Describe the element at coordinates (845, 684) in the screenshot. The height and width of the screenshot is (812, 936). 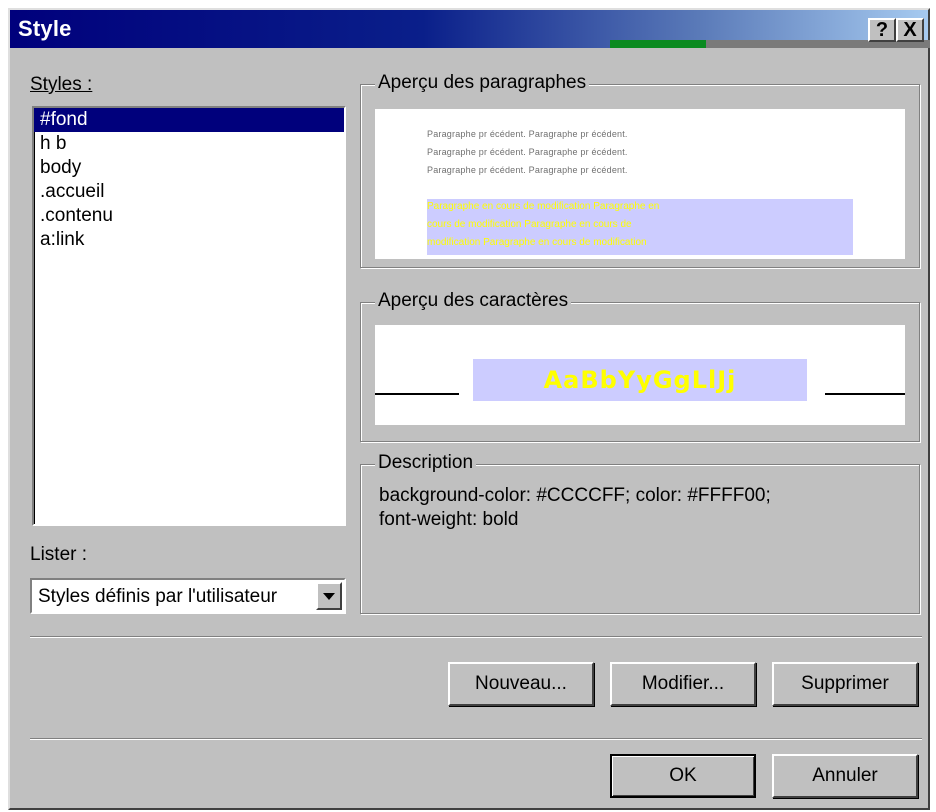
I see `delete-button: Supprimer` at that location.